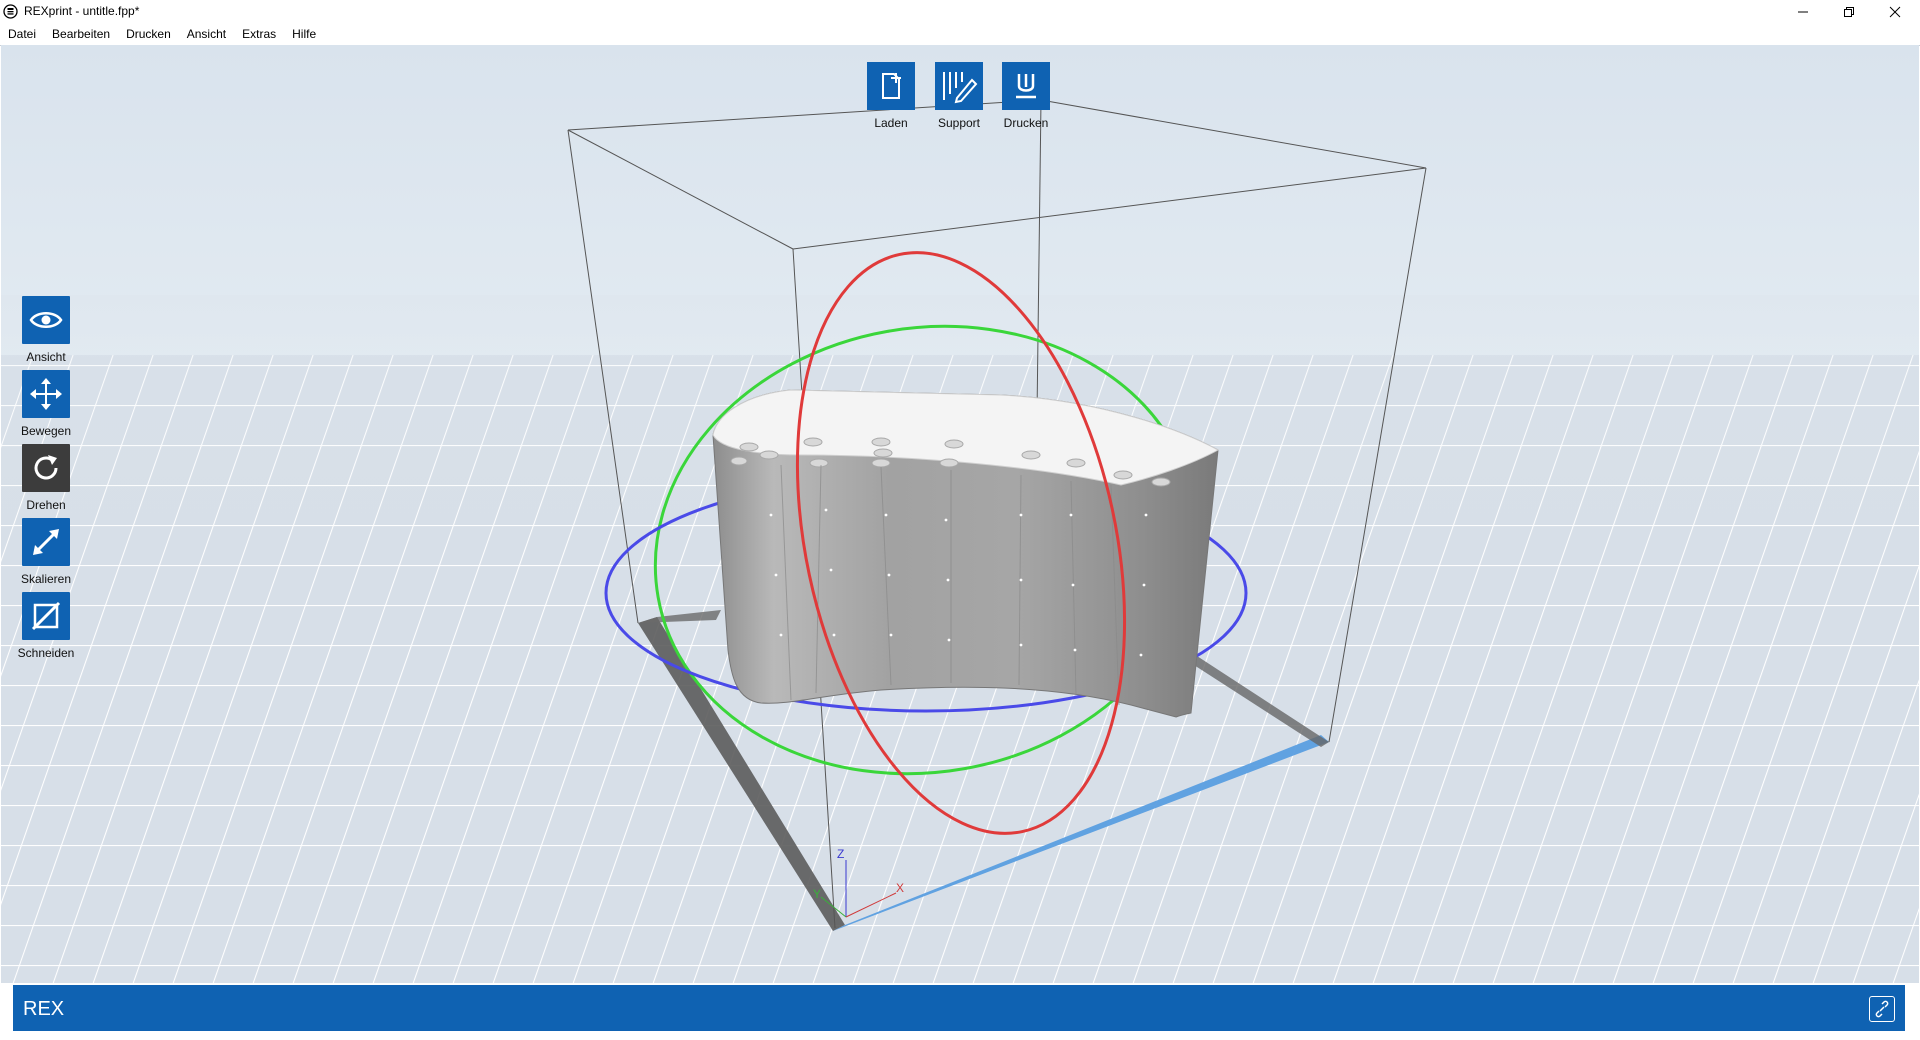  I want to click on move-button, so click(46, 394).